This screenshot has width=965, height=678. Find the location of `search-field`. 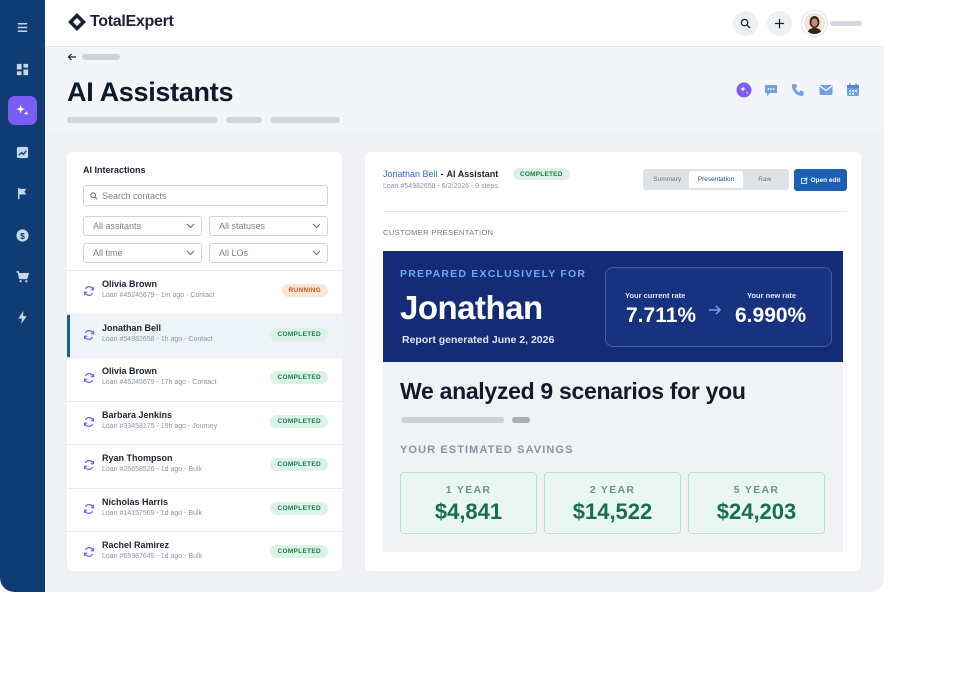

search-field is located at coordinates (205, 195).